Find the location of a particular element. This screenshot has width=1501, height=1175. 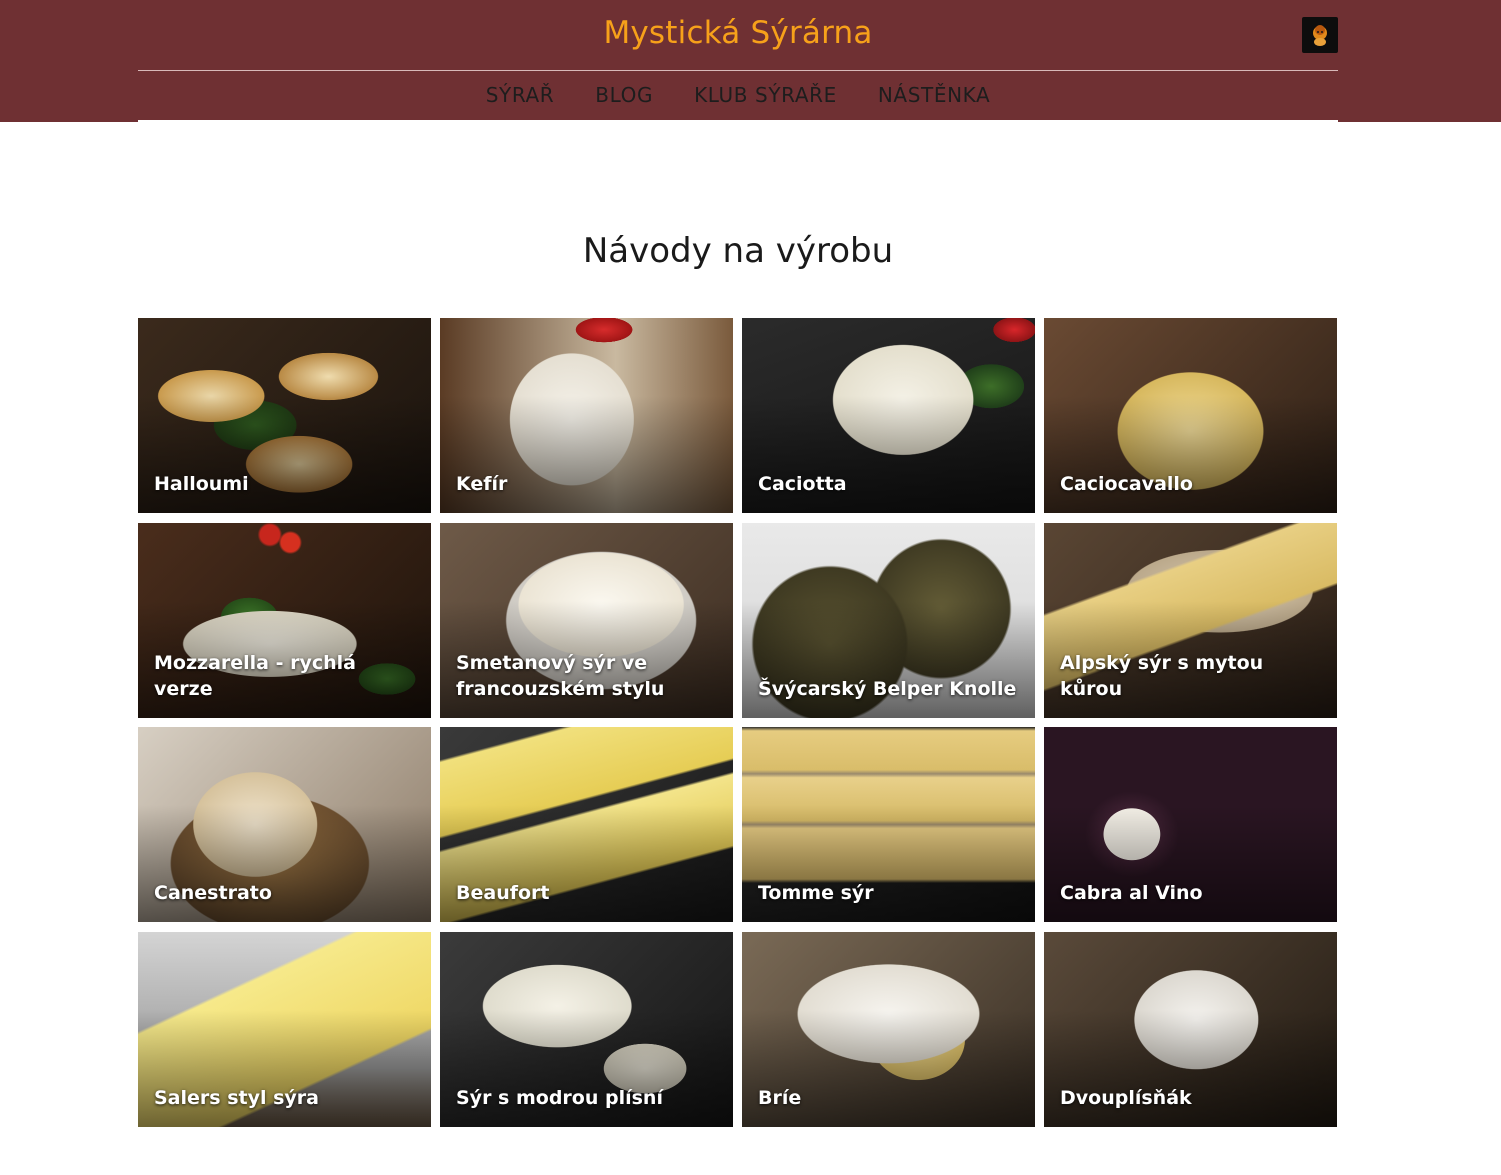

recipe-card-label: Švýcarský Belper Knolle is located at coordinates (887, 688).